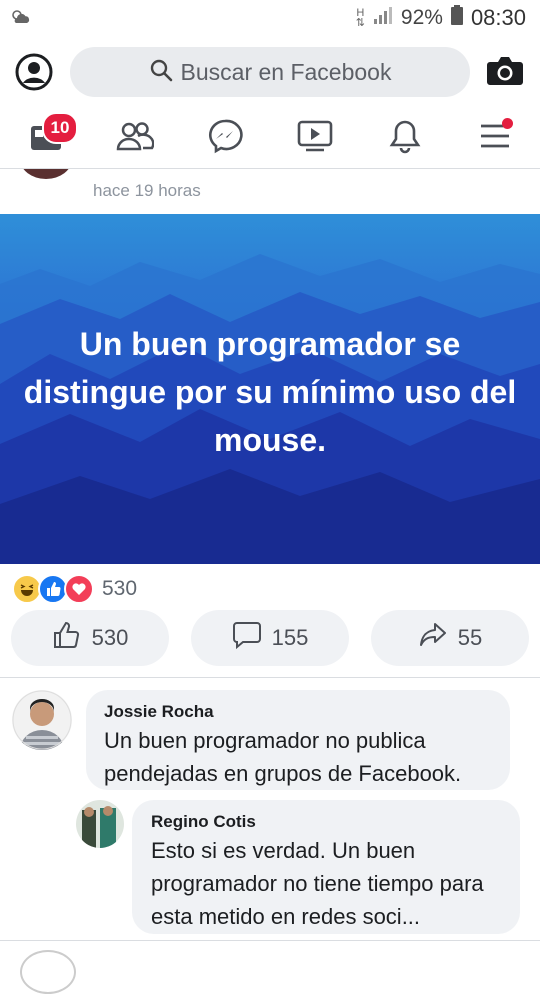 The width and height of the screenshot is (540, 994). I want to click on network-type-icon: H ⇅, so click(360, 18).